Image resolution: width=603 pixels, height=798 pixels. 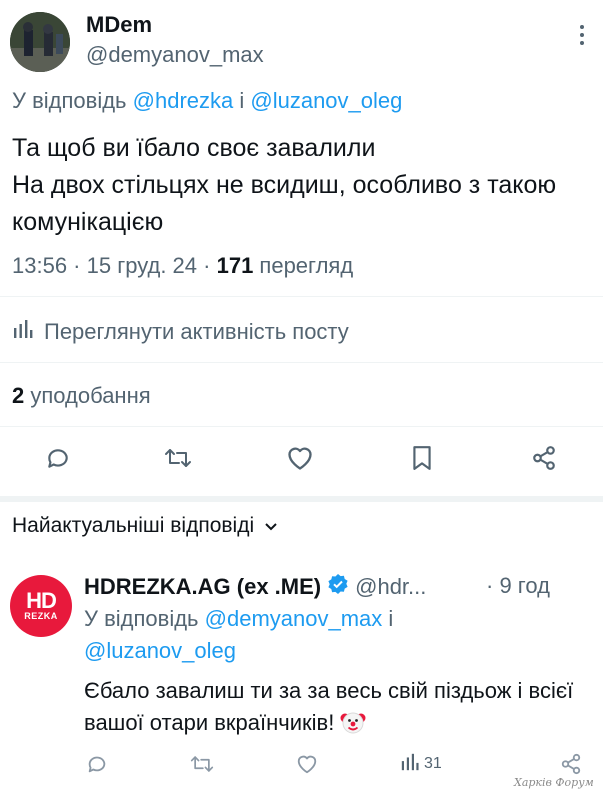 I want to click on view-activity-label: Переглянути активність посту, so click(x=196, y=331).